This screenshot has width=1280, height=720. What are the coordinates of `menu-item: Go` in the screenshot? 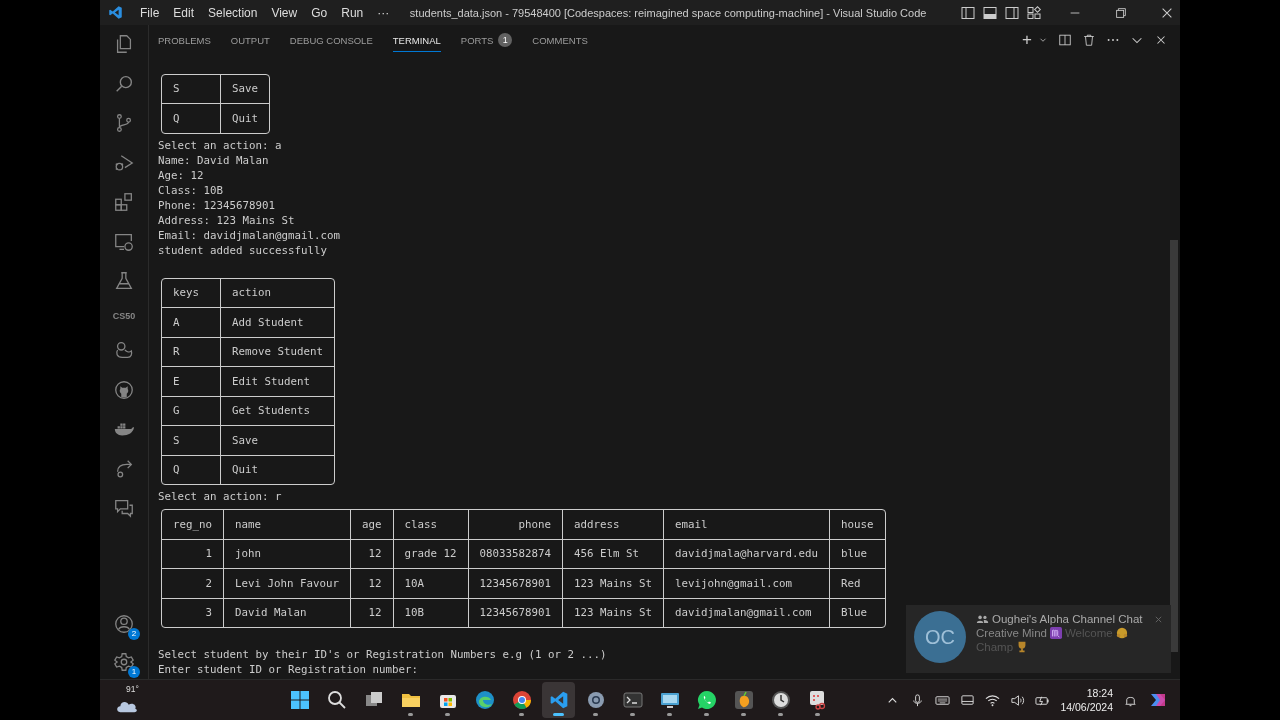 It's located at (319, 12).